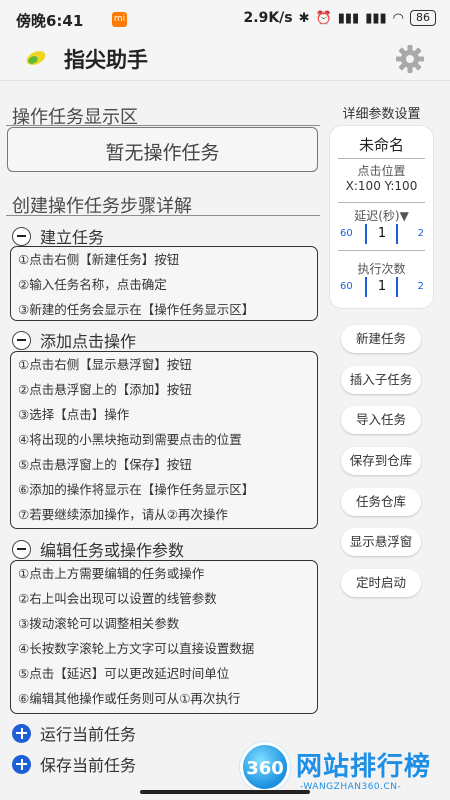  Describe the element at coordinates (105, 364) in the screenshot. I see `list-item: ①点击右侧【显示悬浮窗】按钮` at that location.